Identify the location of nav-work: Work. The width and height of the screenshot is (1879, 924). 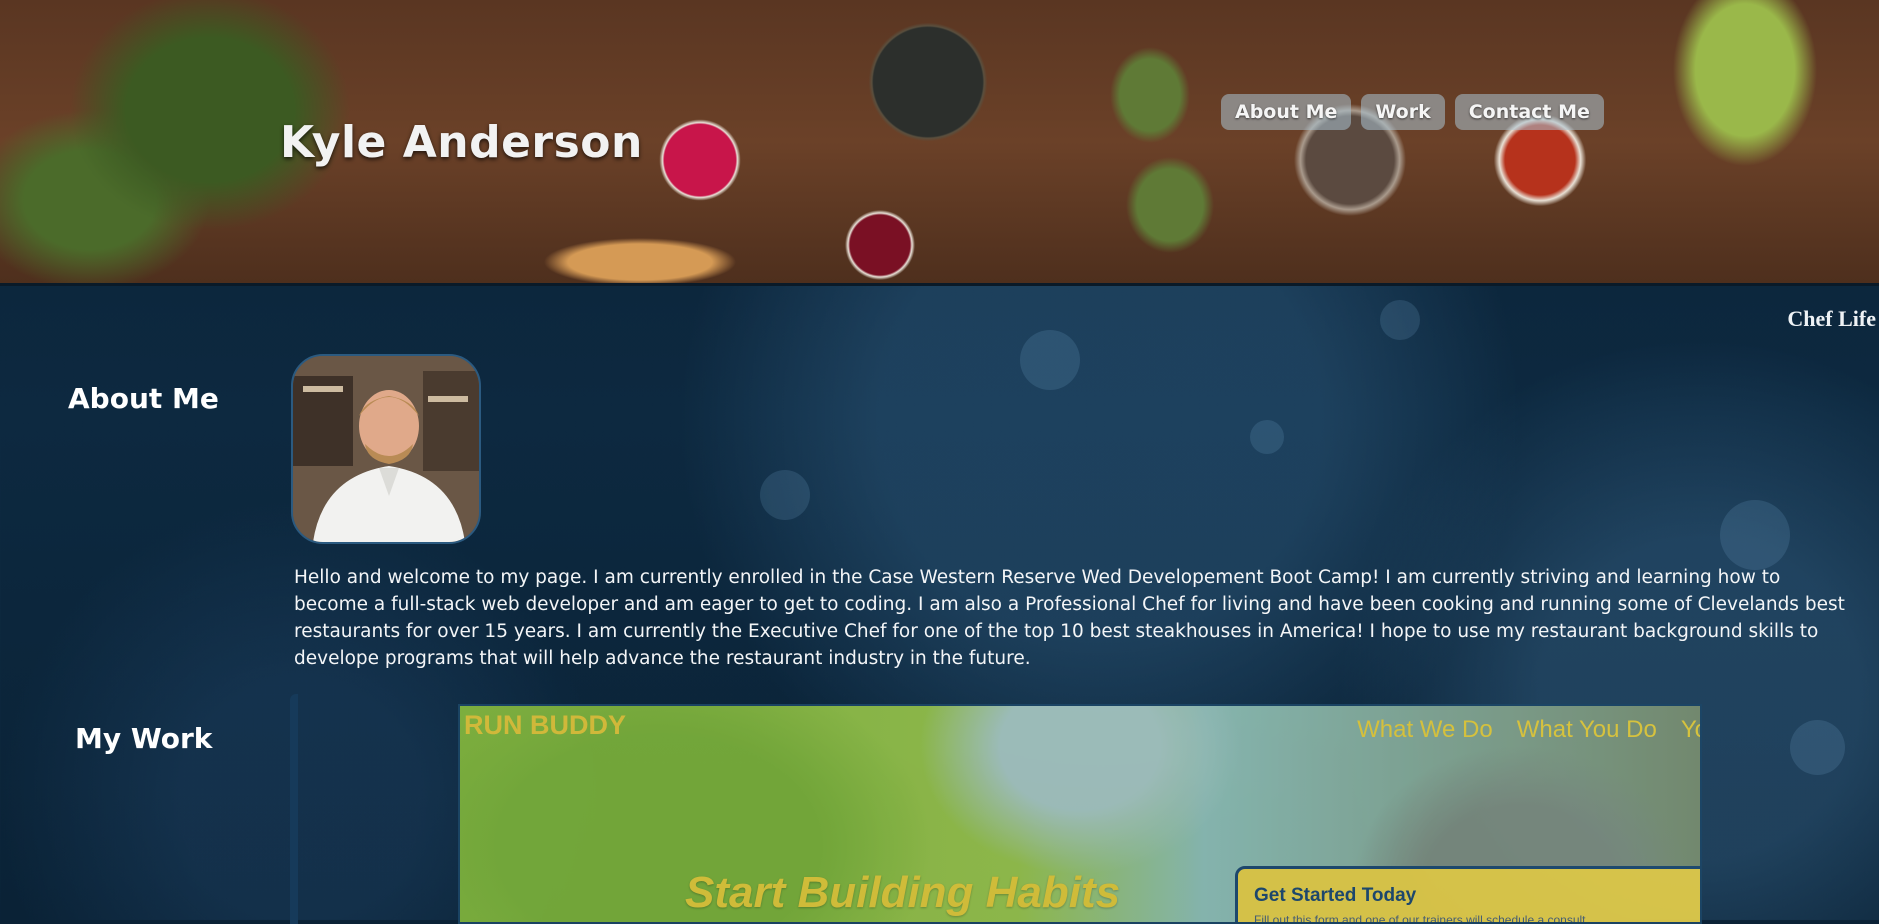
(1403, 112).